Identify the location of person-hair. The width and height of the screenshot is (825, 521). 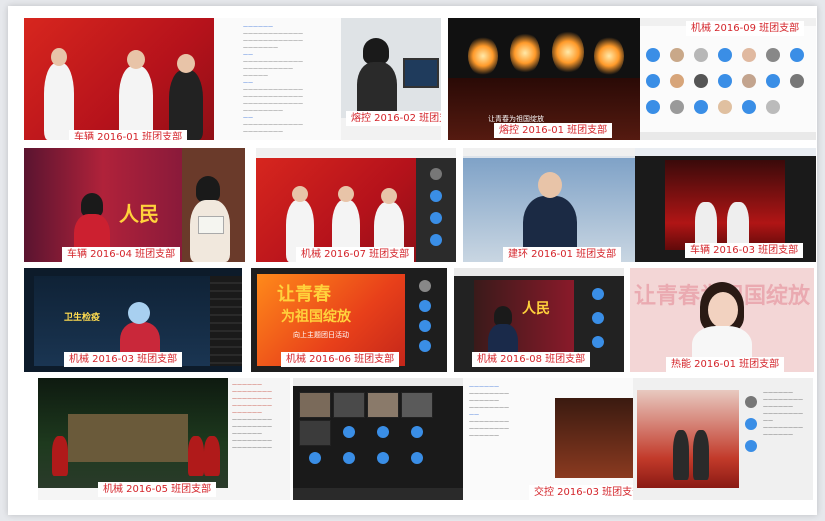
(376, 51).